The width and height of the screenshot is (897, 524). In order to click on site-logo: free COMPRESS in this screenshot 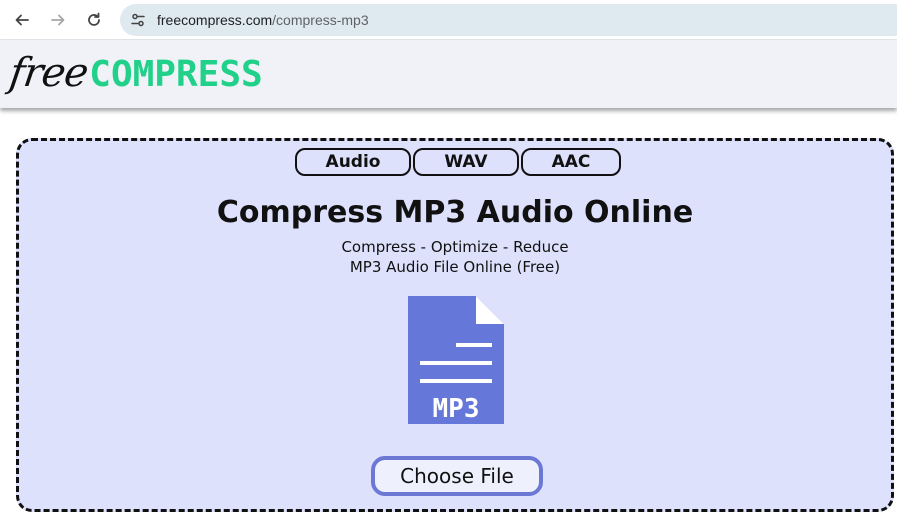, I will do `click(134, 75)`.